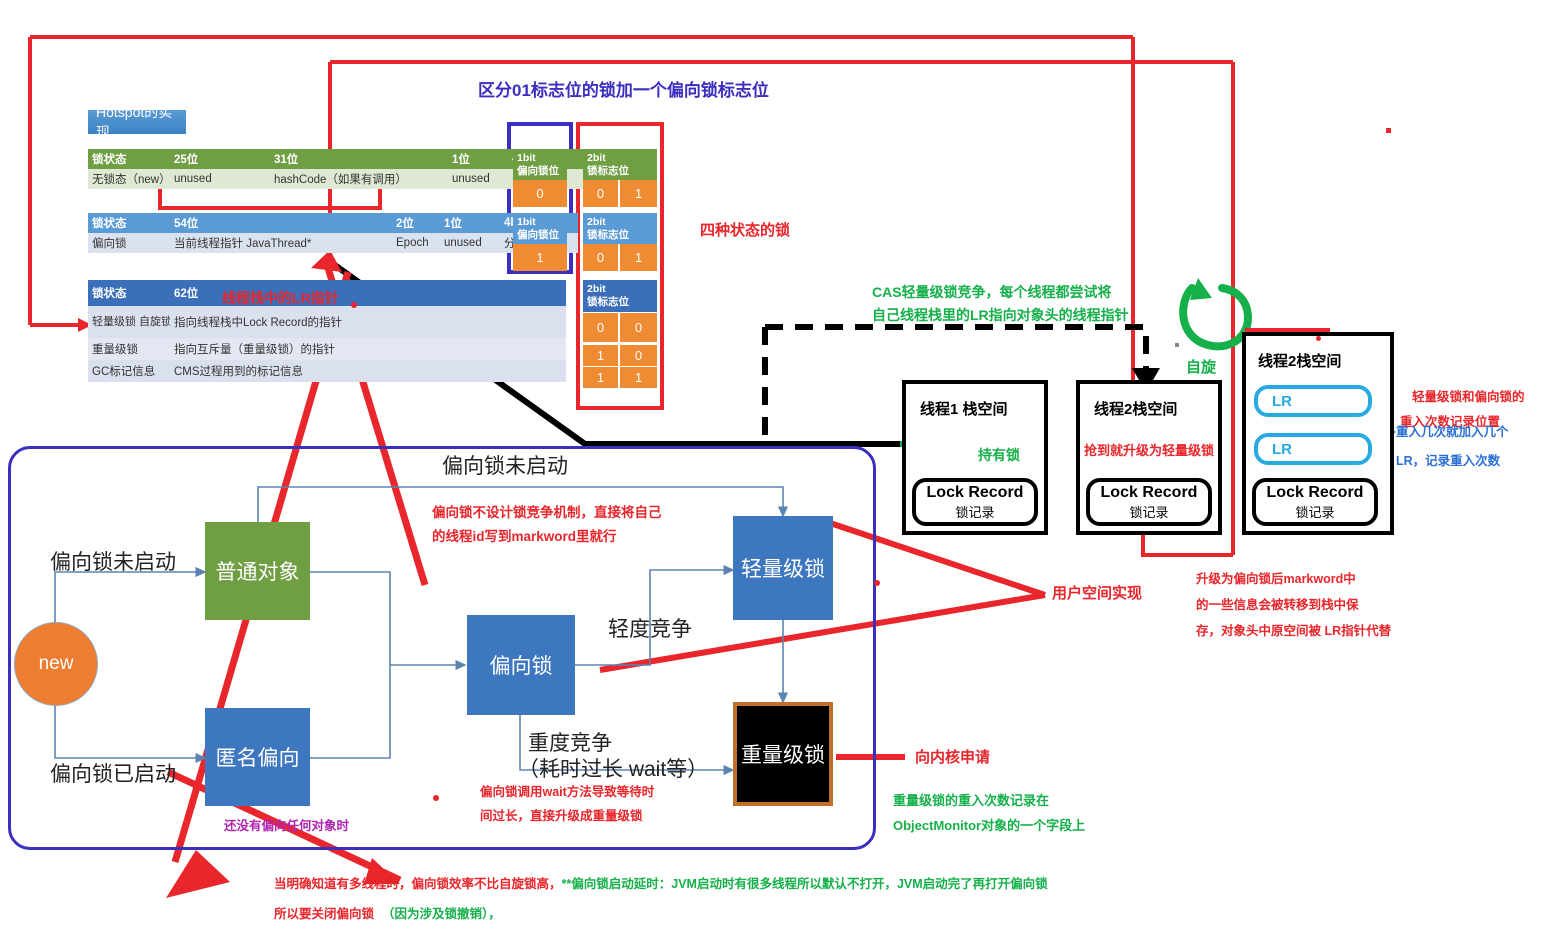  Describe the element at coordinates (129, 371) in the screenshot. I see `table-cell-state: GC标记信息` at that location.